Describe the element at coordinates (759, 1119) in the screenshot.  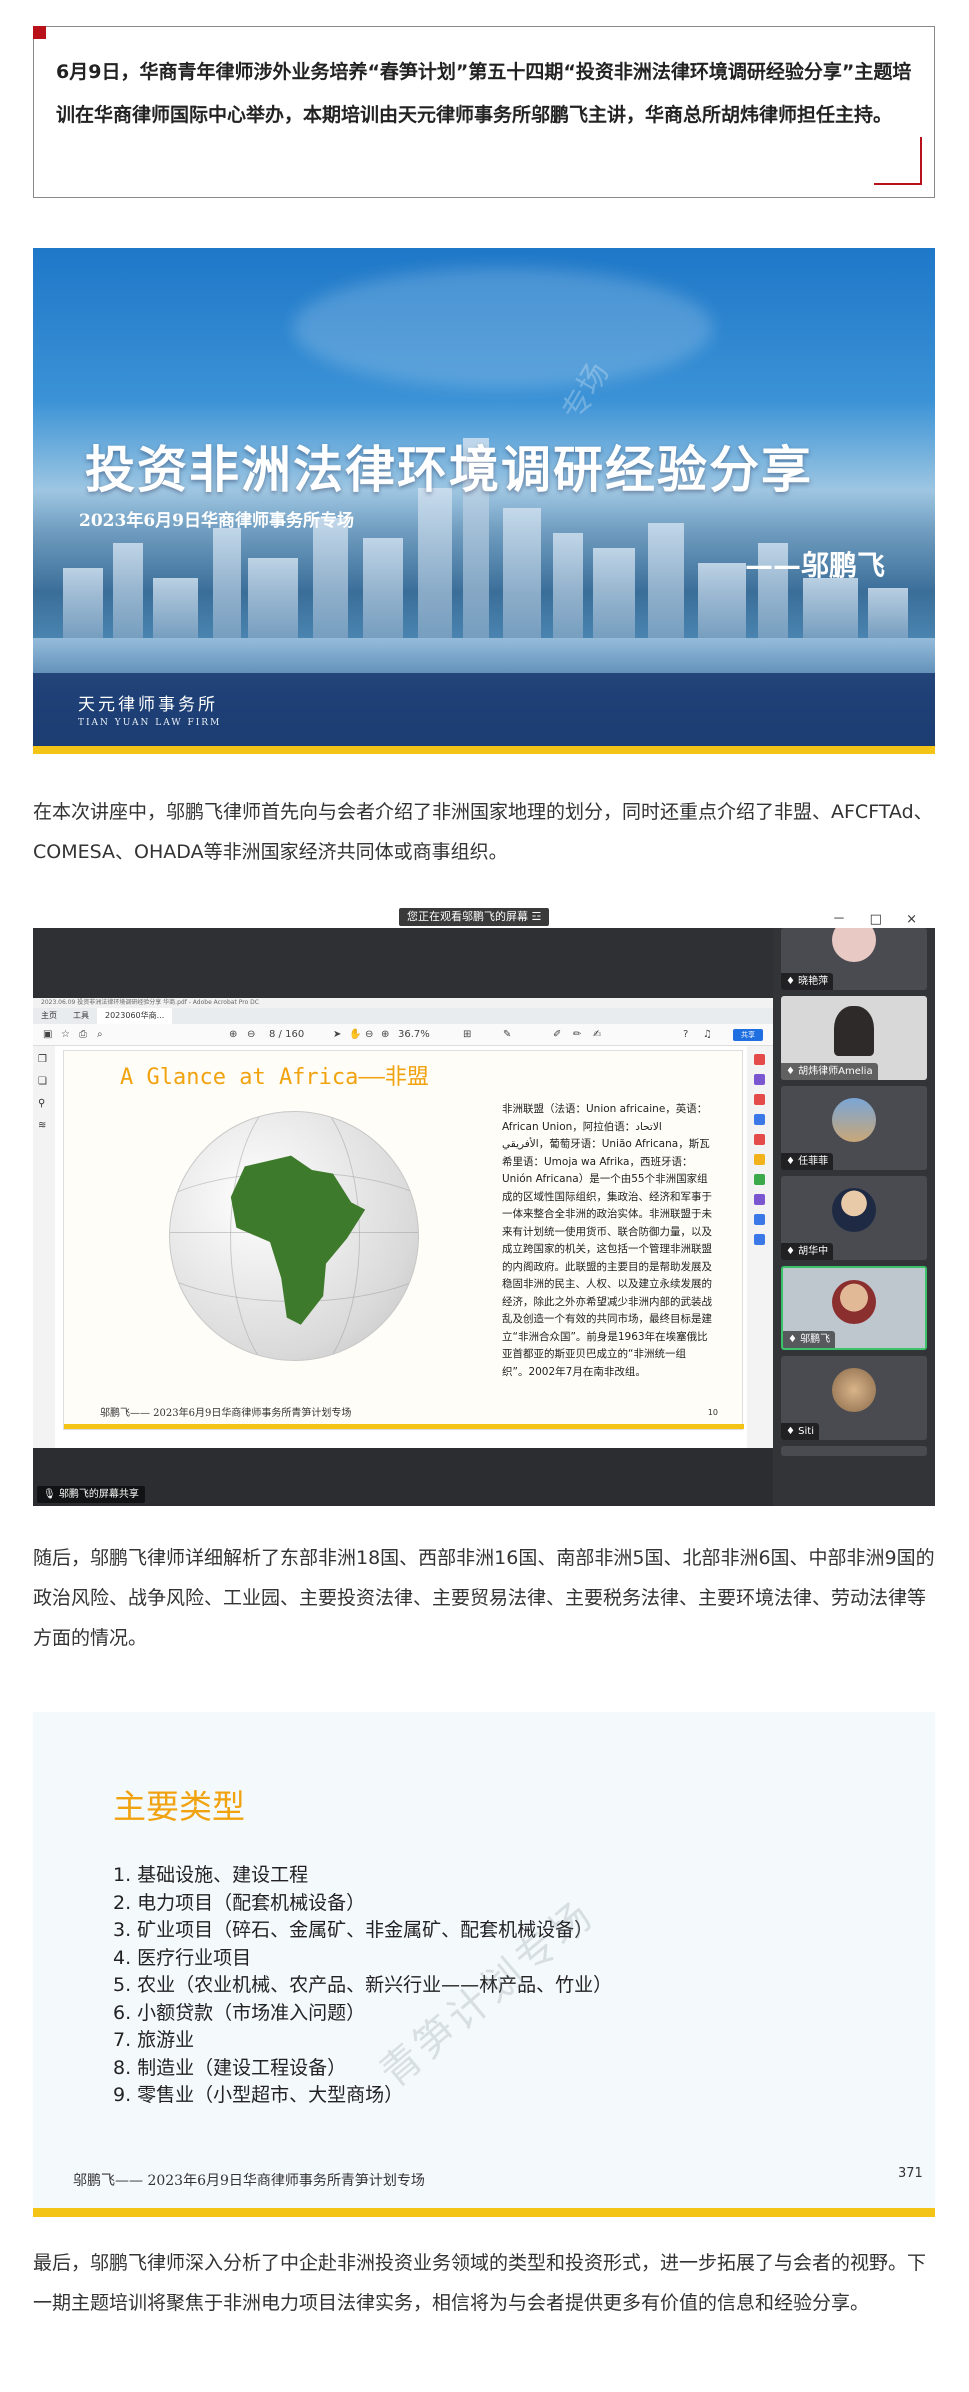
I see `combine-icon` at that location.